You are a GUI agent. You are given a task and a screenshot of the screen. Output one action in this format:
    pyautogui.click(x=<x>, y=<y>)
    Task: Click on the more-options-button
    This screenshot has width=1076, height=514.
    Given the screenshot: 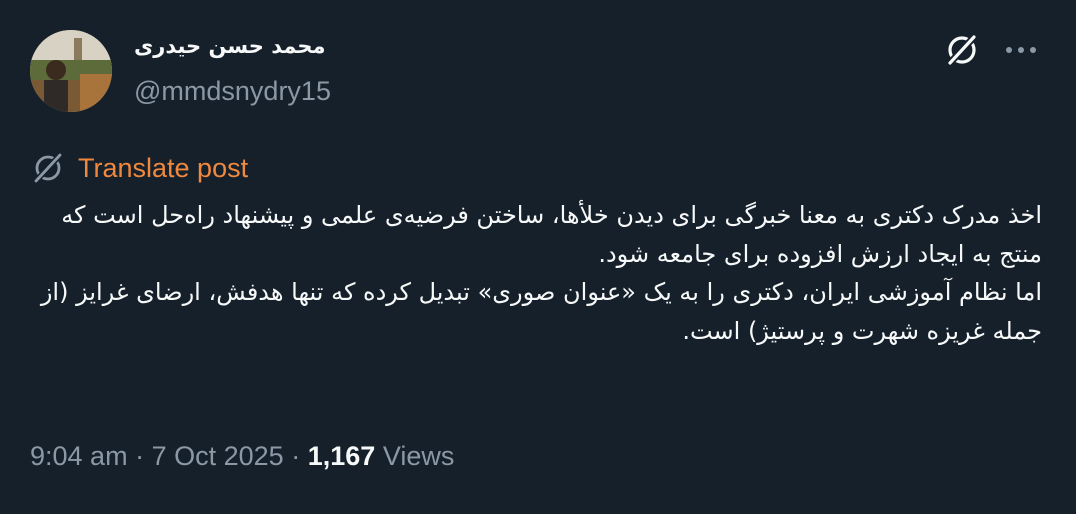 What is the action you would take?
    pyautogui.click(x=1021, y=50)
    